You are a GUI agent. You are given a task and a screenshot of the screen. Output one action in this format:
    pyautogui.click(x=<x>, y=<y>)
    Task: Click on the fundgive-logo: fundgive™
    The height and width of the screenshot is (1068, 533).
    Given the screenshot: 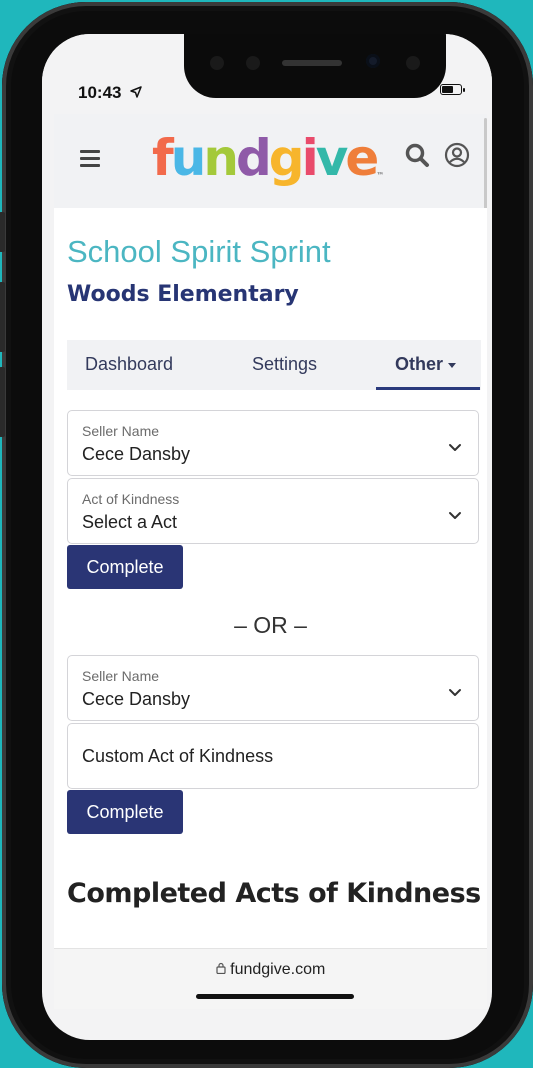 What is the action you would take?
    pyautogui.click(x=268, y=158)
    